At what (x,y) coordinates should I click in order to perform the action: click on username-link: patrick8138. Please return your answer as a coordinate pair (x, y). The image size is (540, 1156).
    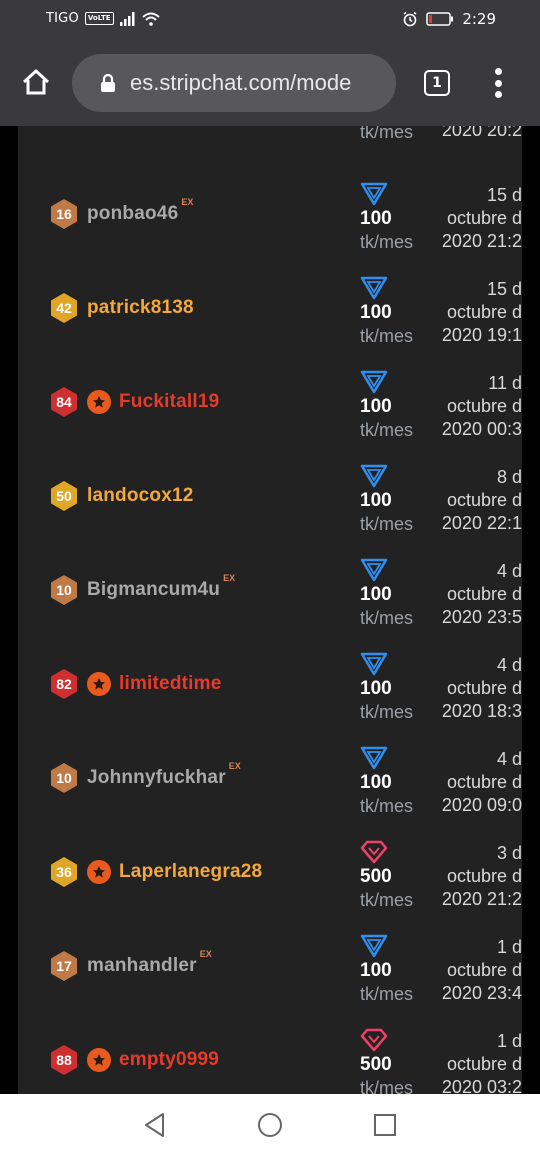
    Looking at the image, I should click on (140, 308).